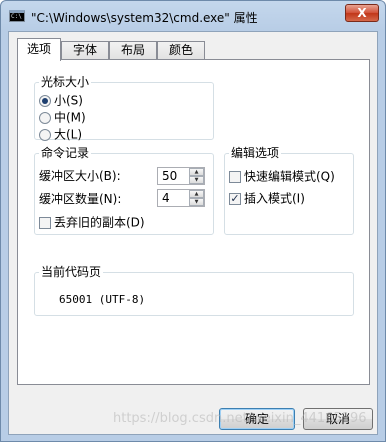 The height and width of the screenshot is (442, 386). I want to click on edit-options-title: 编辑选项, so click(255, 153).